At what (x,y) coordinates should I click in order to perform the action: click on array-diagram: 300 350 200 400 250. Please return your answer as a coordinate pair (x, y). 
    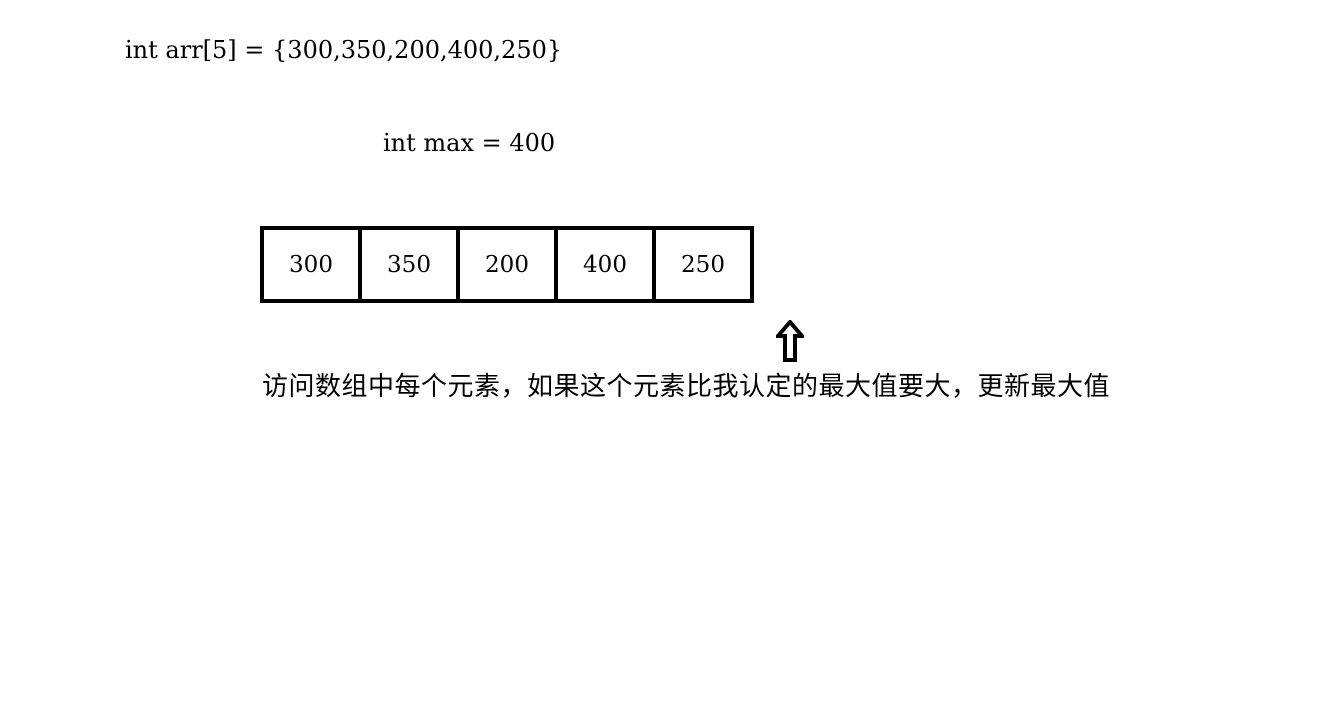
    Looking at the image, I should click on (507, 264).